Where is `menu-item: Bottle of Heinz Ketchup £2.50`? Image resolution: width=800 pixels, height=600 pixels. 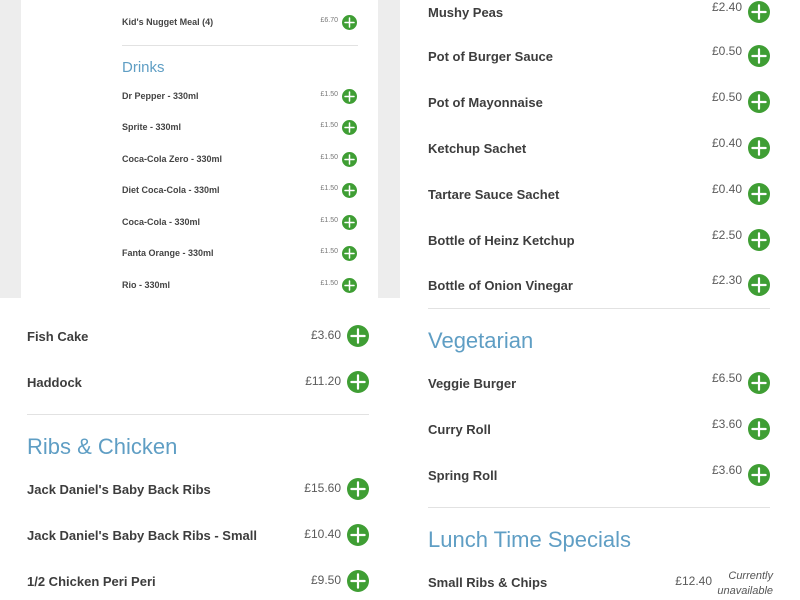 menu-item: Bottle of Heinz Ketchup £2.50 is located at coordinates (599, 240).